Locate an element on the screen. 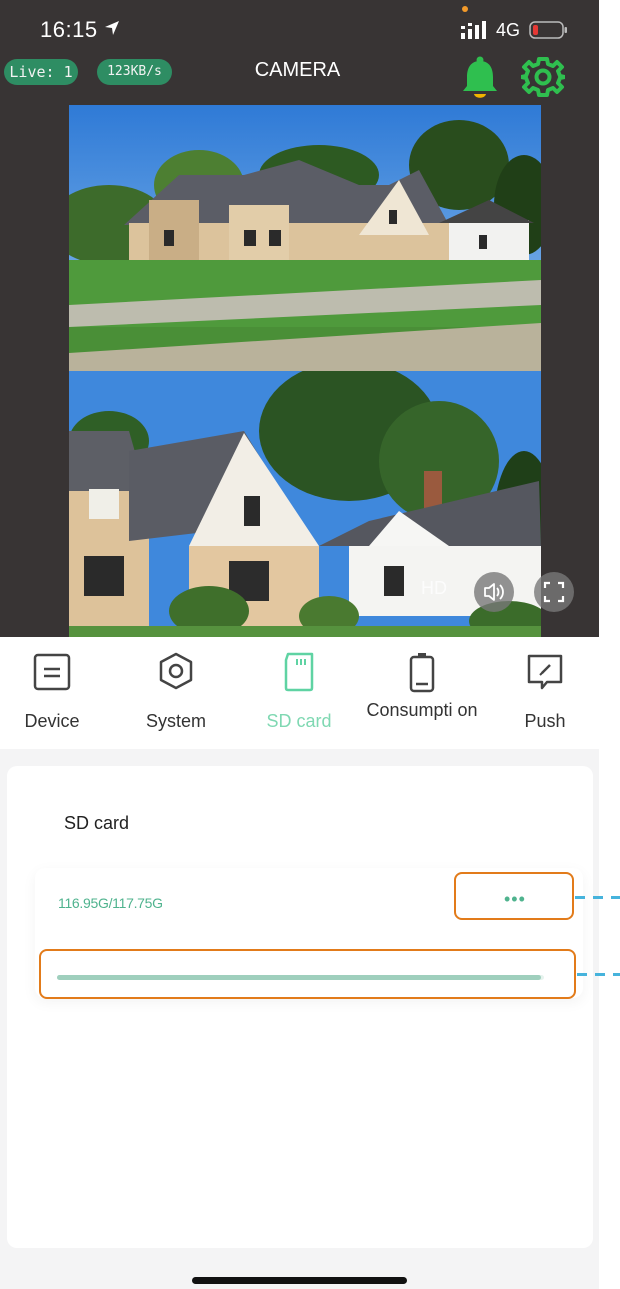 The width and height of the screenshot is (620, 1289). tab-sd-card: SD card is located at coordinates (299, 693).